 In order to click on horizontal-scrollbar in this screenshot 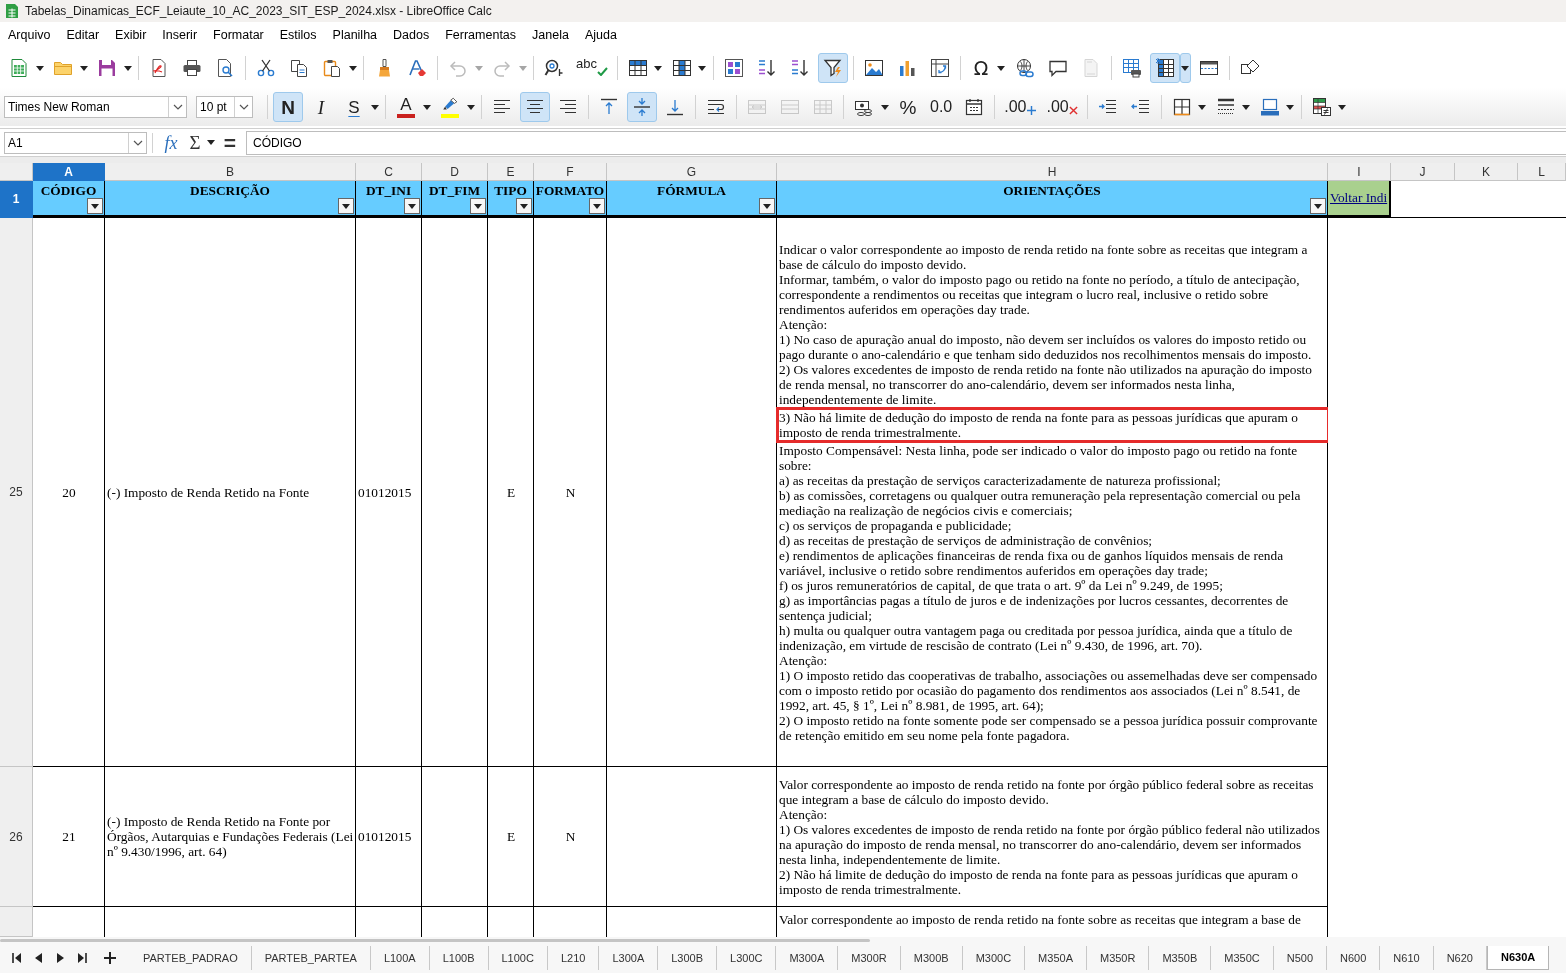, I will do `click(435, 940)`.